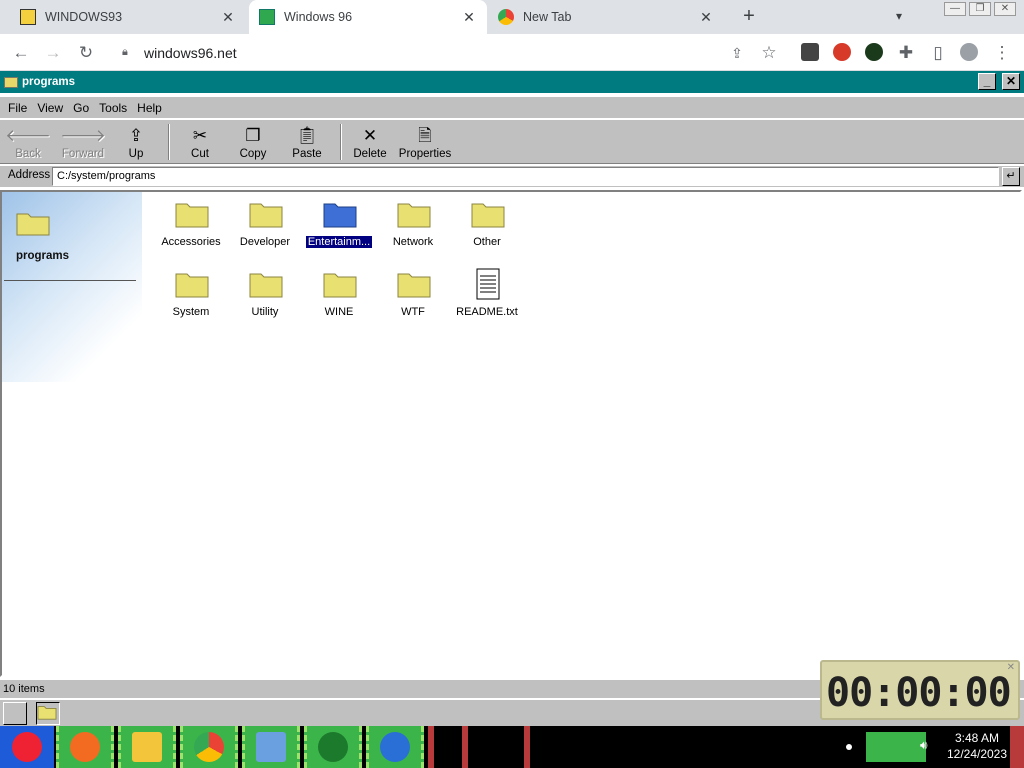 The image size is (1024, 768). What do you see at coordinates (81, 108) in the screenshot?
I see `menu-go: Go` at bounding box center [81, 108].